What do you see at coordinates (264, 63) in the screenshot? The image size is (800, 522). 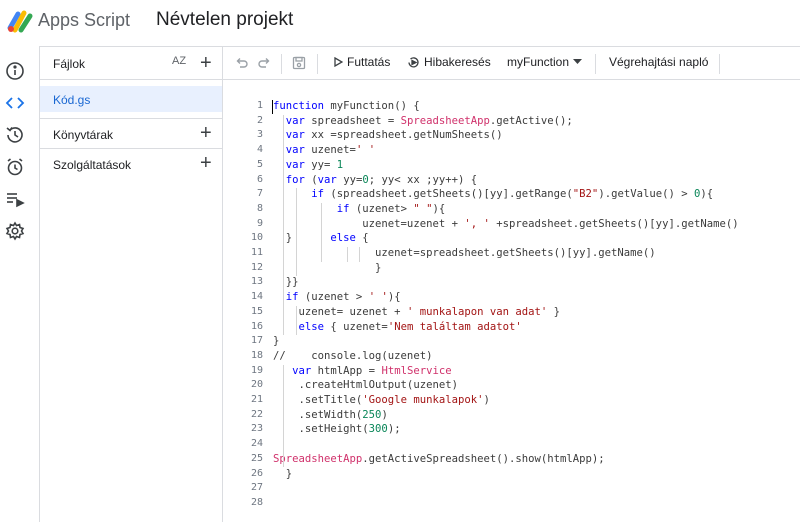 I see `redo-icon` at bounding box center [264, 63].